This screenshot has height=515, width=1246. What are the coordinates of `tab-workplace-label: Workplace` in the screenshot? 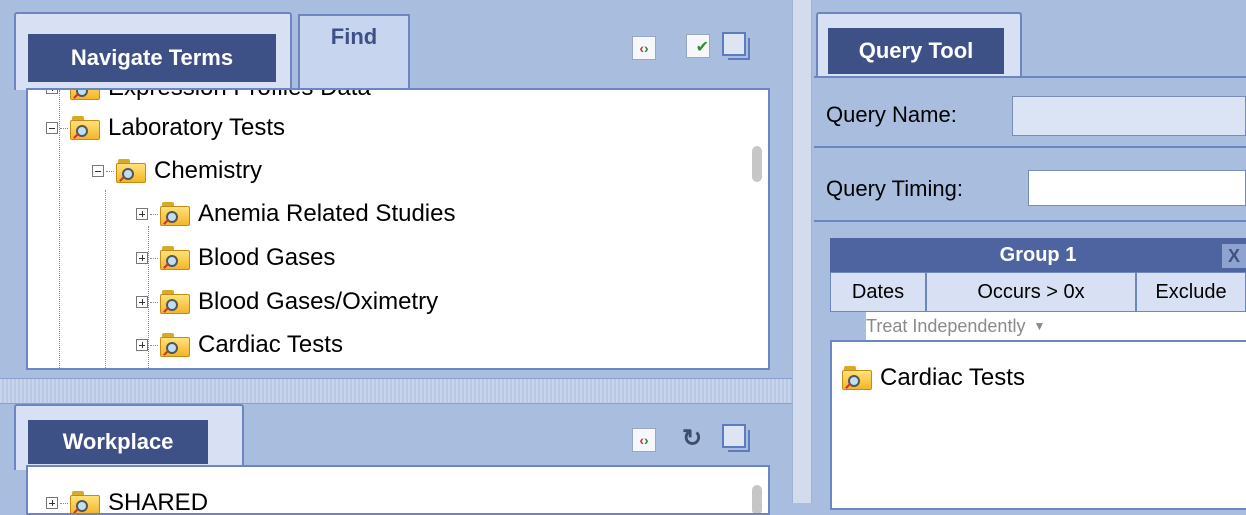 It's located at (118, 442).